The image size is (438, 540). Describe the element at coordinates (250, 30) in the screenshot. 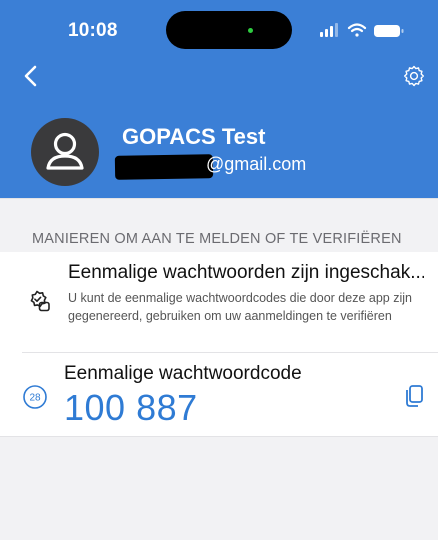

I see `camera-indicator-icon` at that location.